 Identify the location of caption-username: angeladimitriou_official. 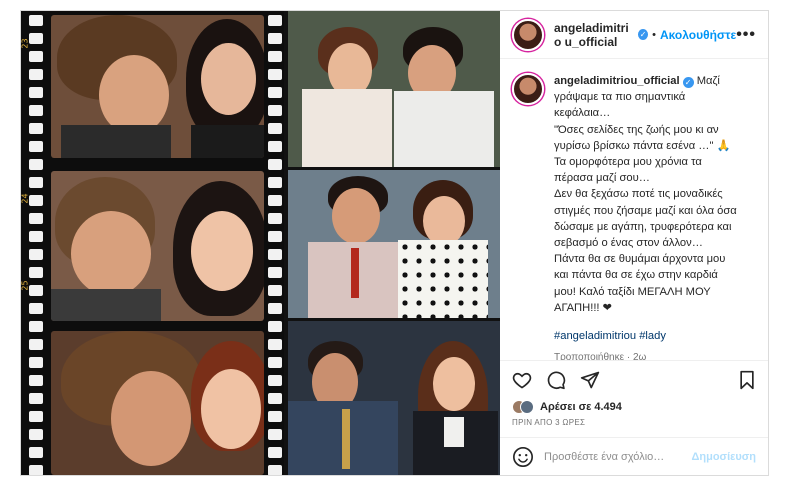
(617, 81).